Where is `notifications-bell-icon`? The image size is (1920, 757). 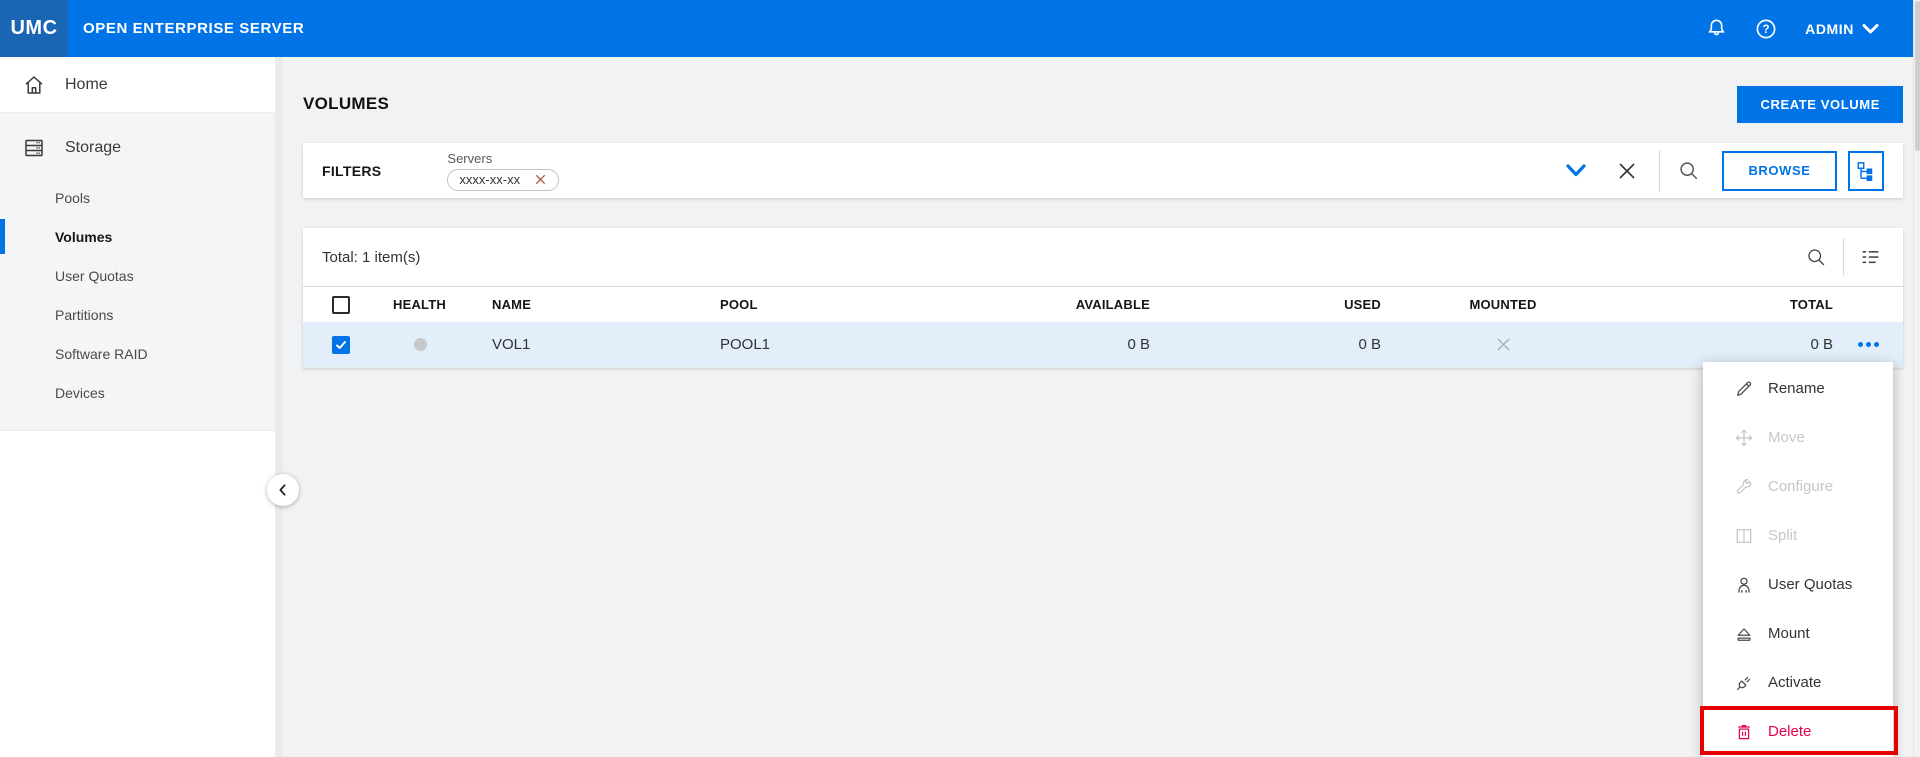 notifications-bell-icon is located at coordinates (1716, 29).